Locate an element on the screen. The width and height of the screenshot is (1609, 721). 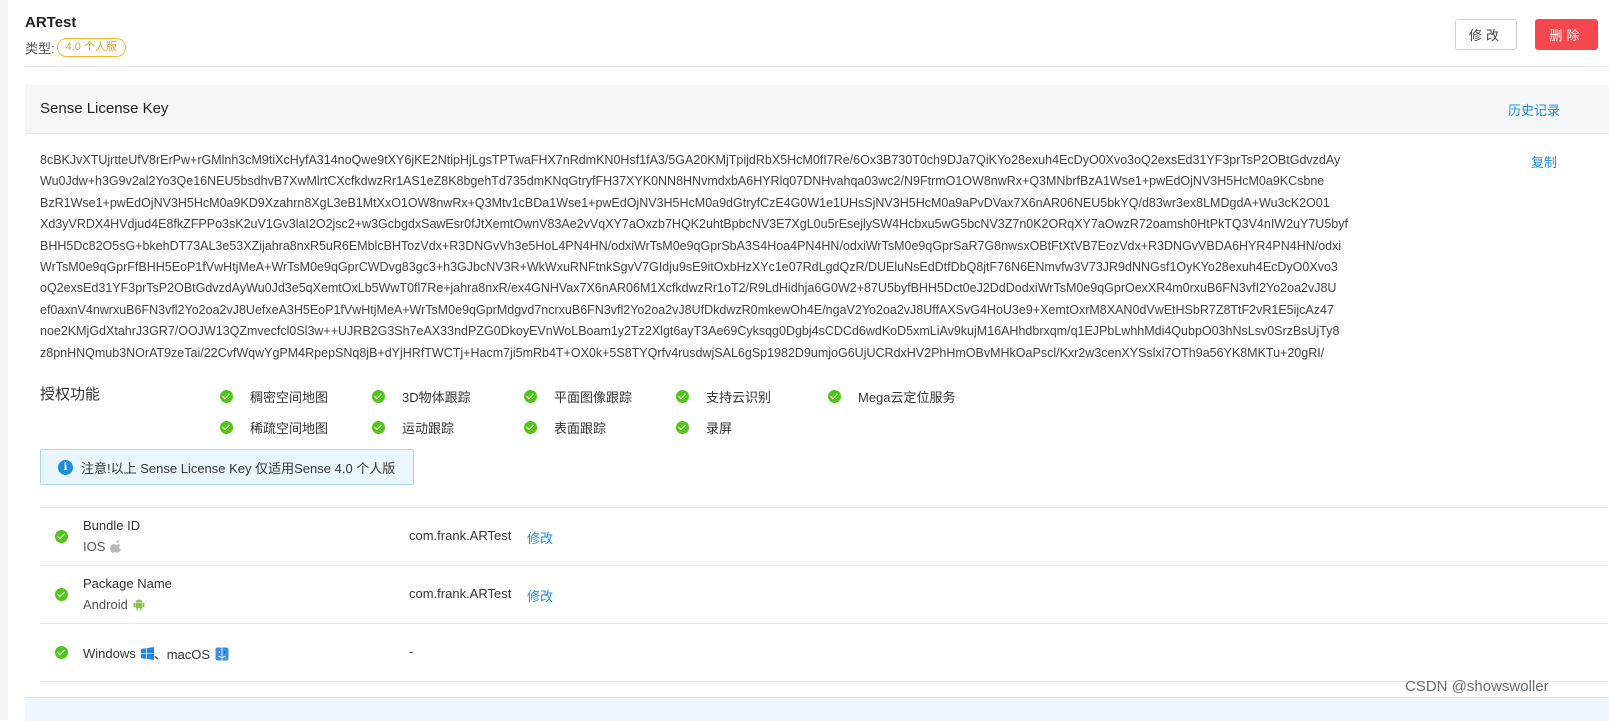
history-link: 历史记录 is located at coordinates (1534, 109).